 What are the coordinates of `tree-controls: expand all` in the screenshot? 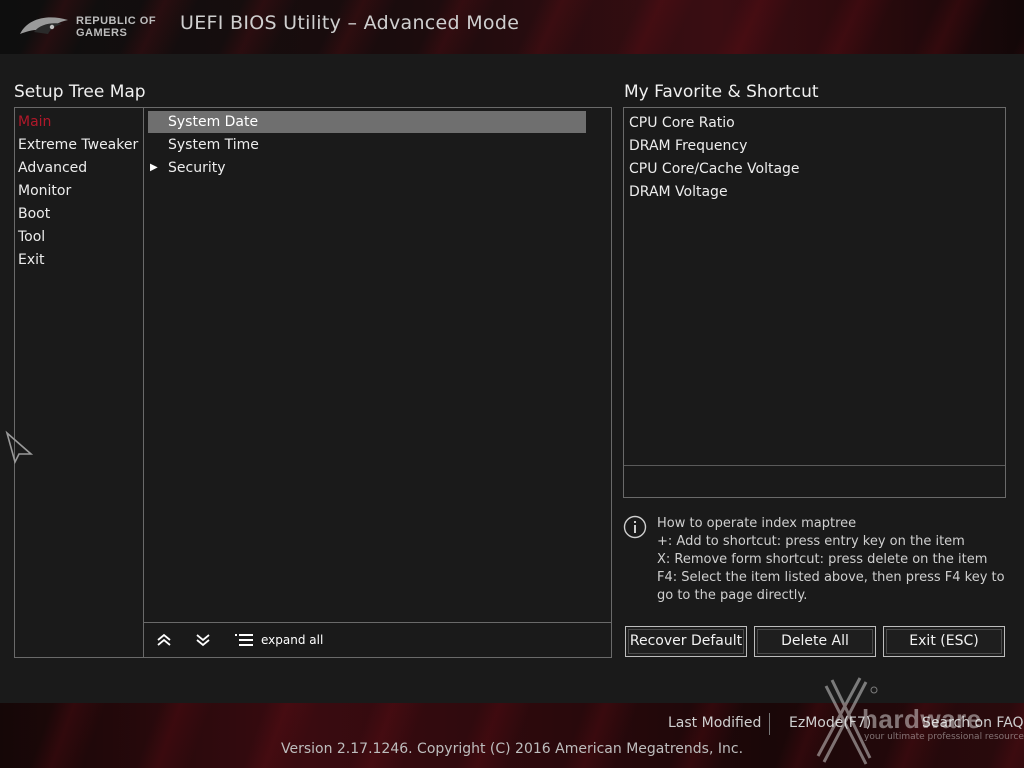 It's located at (377, 639).